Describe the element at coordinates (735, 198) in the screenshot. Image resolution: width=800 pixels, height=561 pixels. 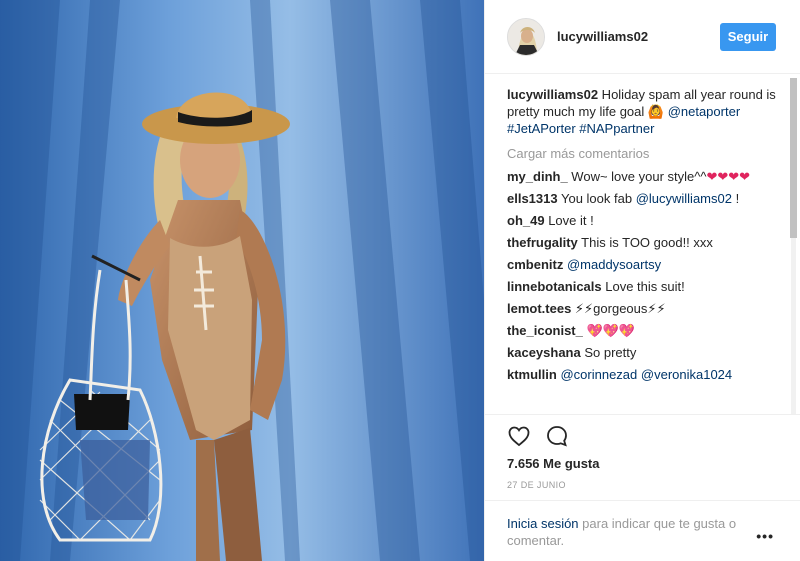
I see `comment-text-after: !` at that location.